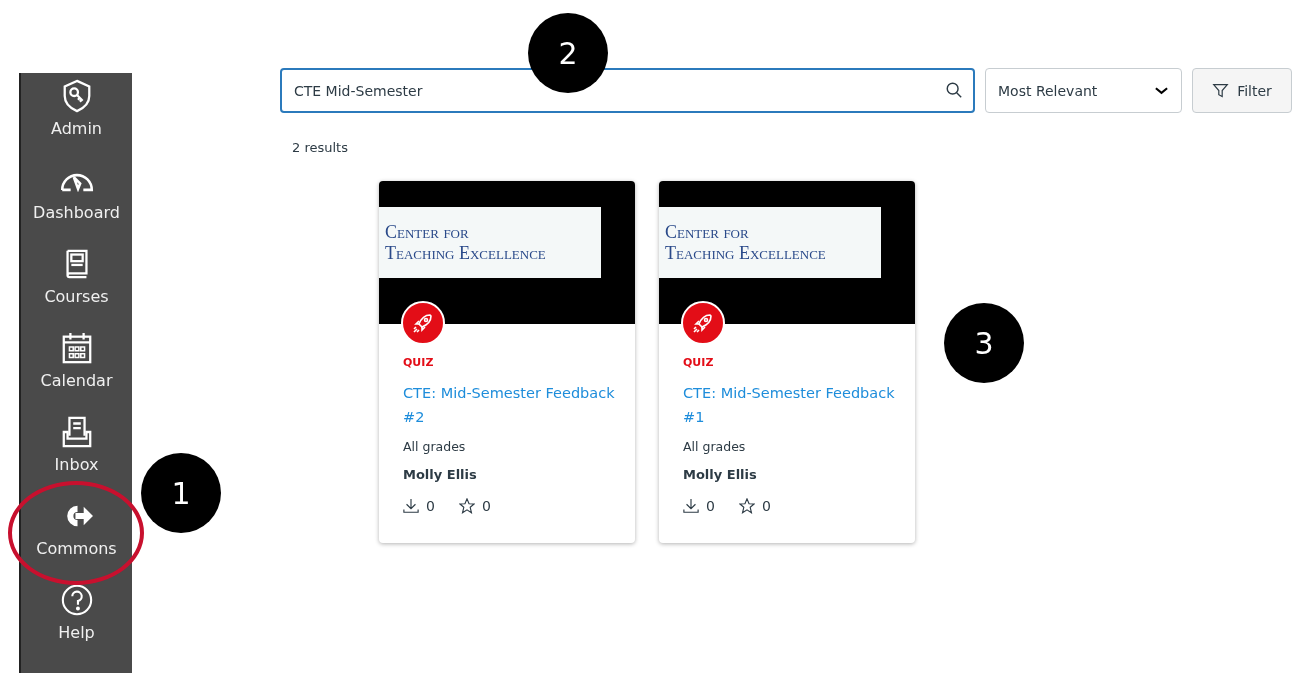 The width and height of the screenshot is (1294, 673). I want to click on result-card: Center for Teaching Excellence QUIZ CTE: Mid-Semester Feedback #1 All grades Molly Ellis 0 0, so click(787, 362).